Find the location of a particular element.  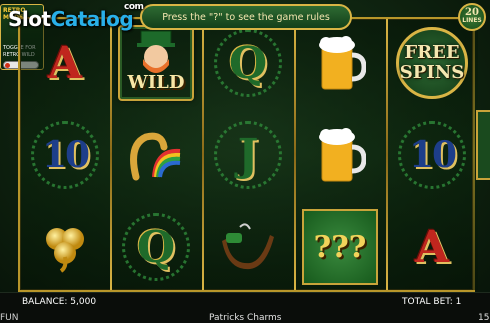

balance-display: BALANCE: 5,000 is located at coordinates (59, 302).